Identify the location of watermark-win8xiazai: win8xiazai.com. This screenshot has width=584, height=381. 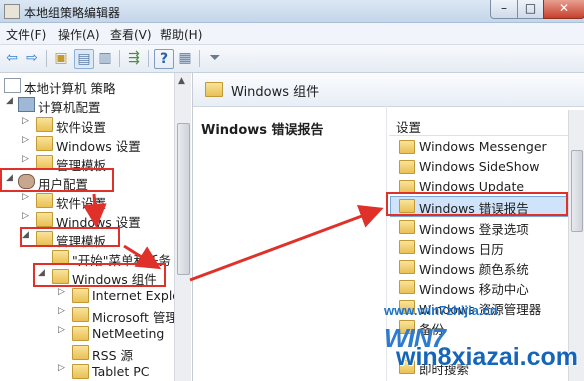
(487, 357).